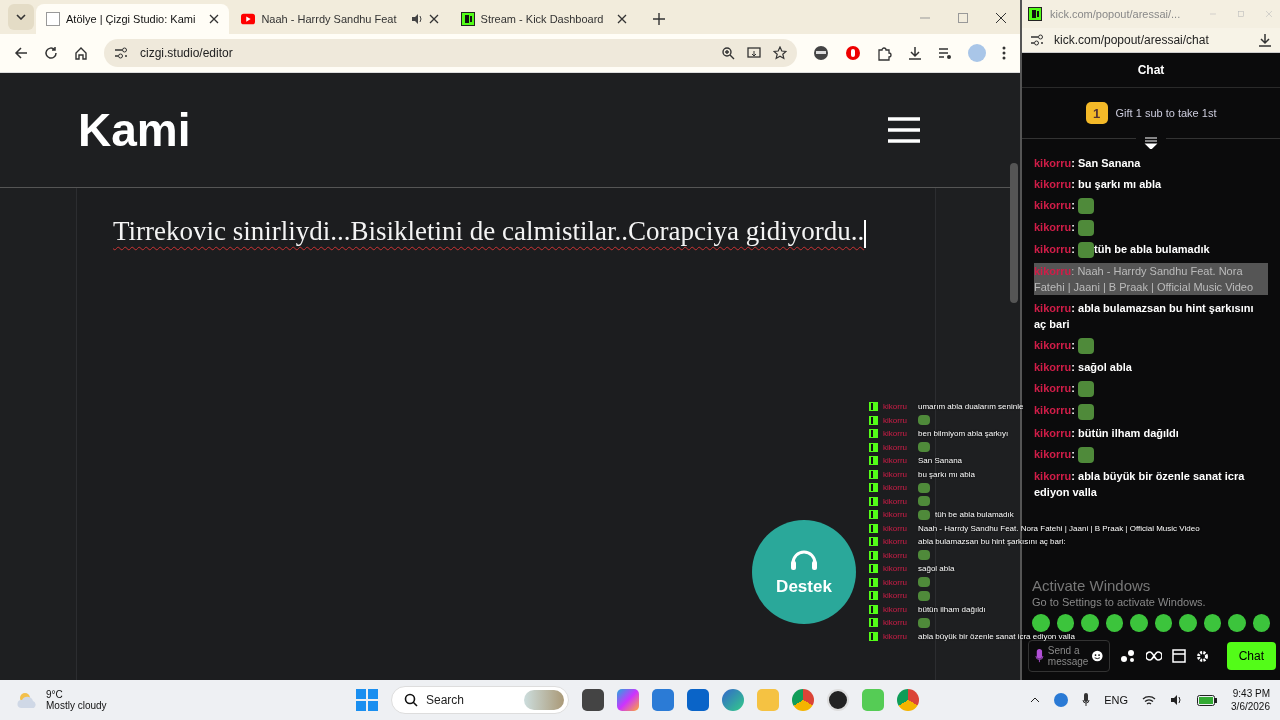 The image size is (1280, 720). I want to click on browser-tab: Stream - Kick Dashboard, so click(544, 19).